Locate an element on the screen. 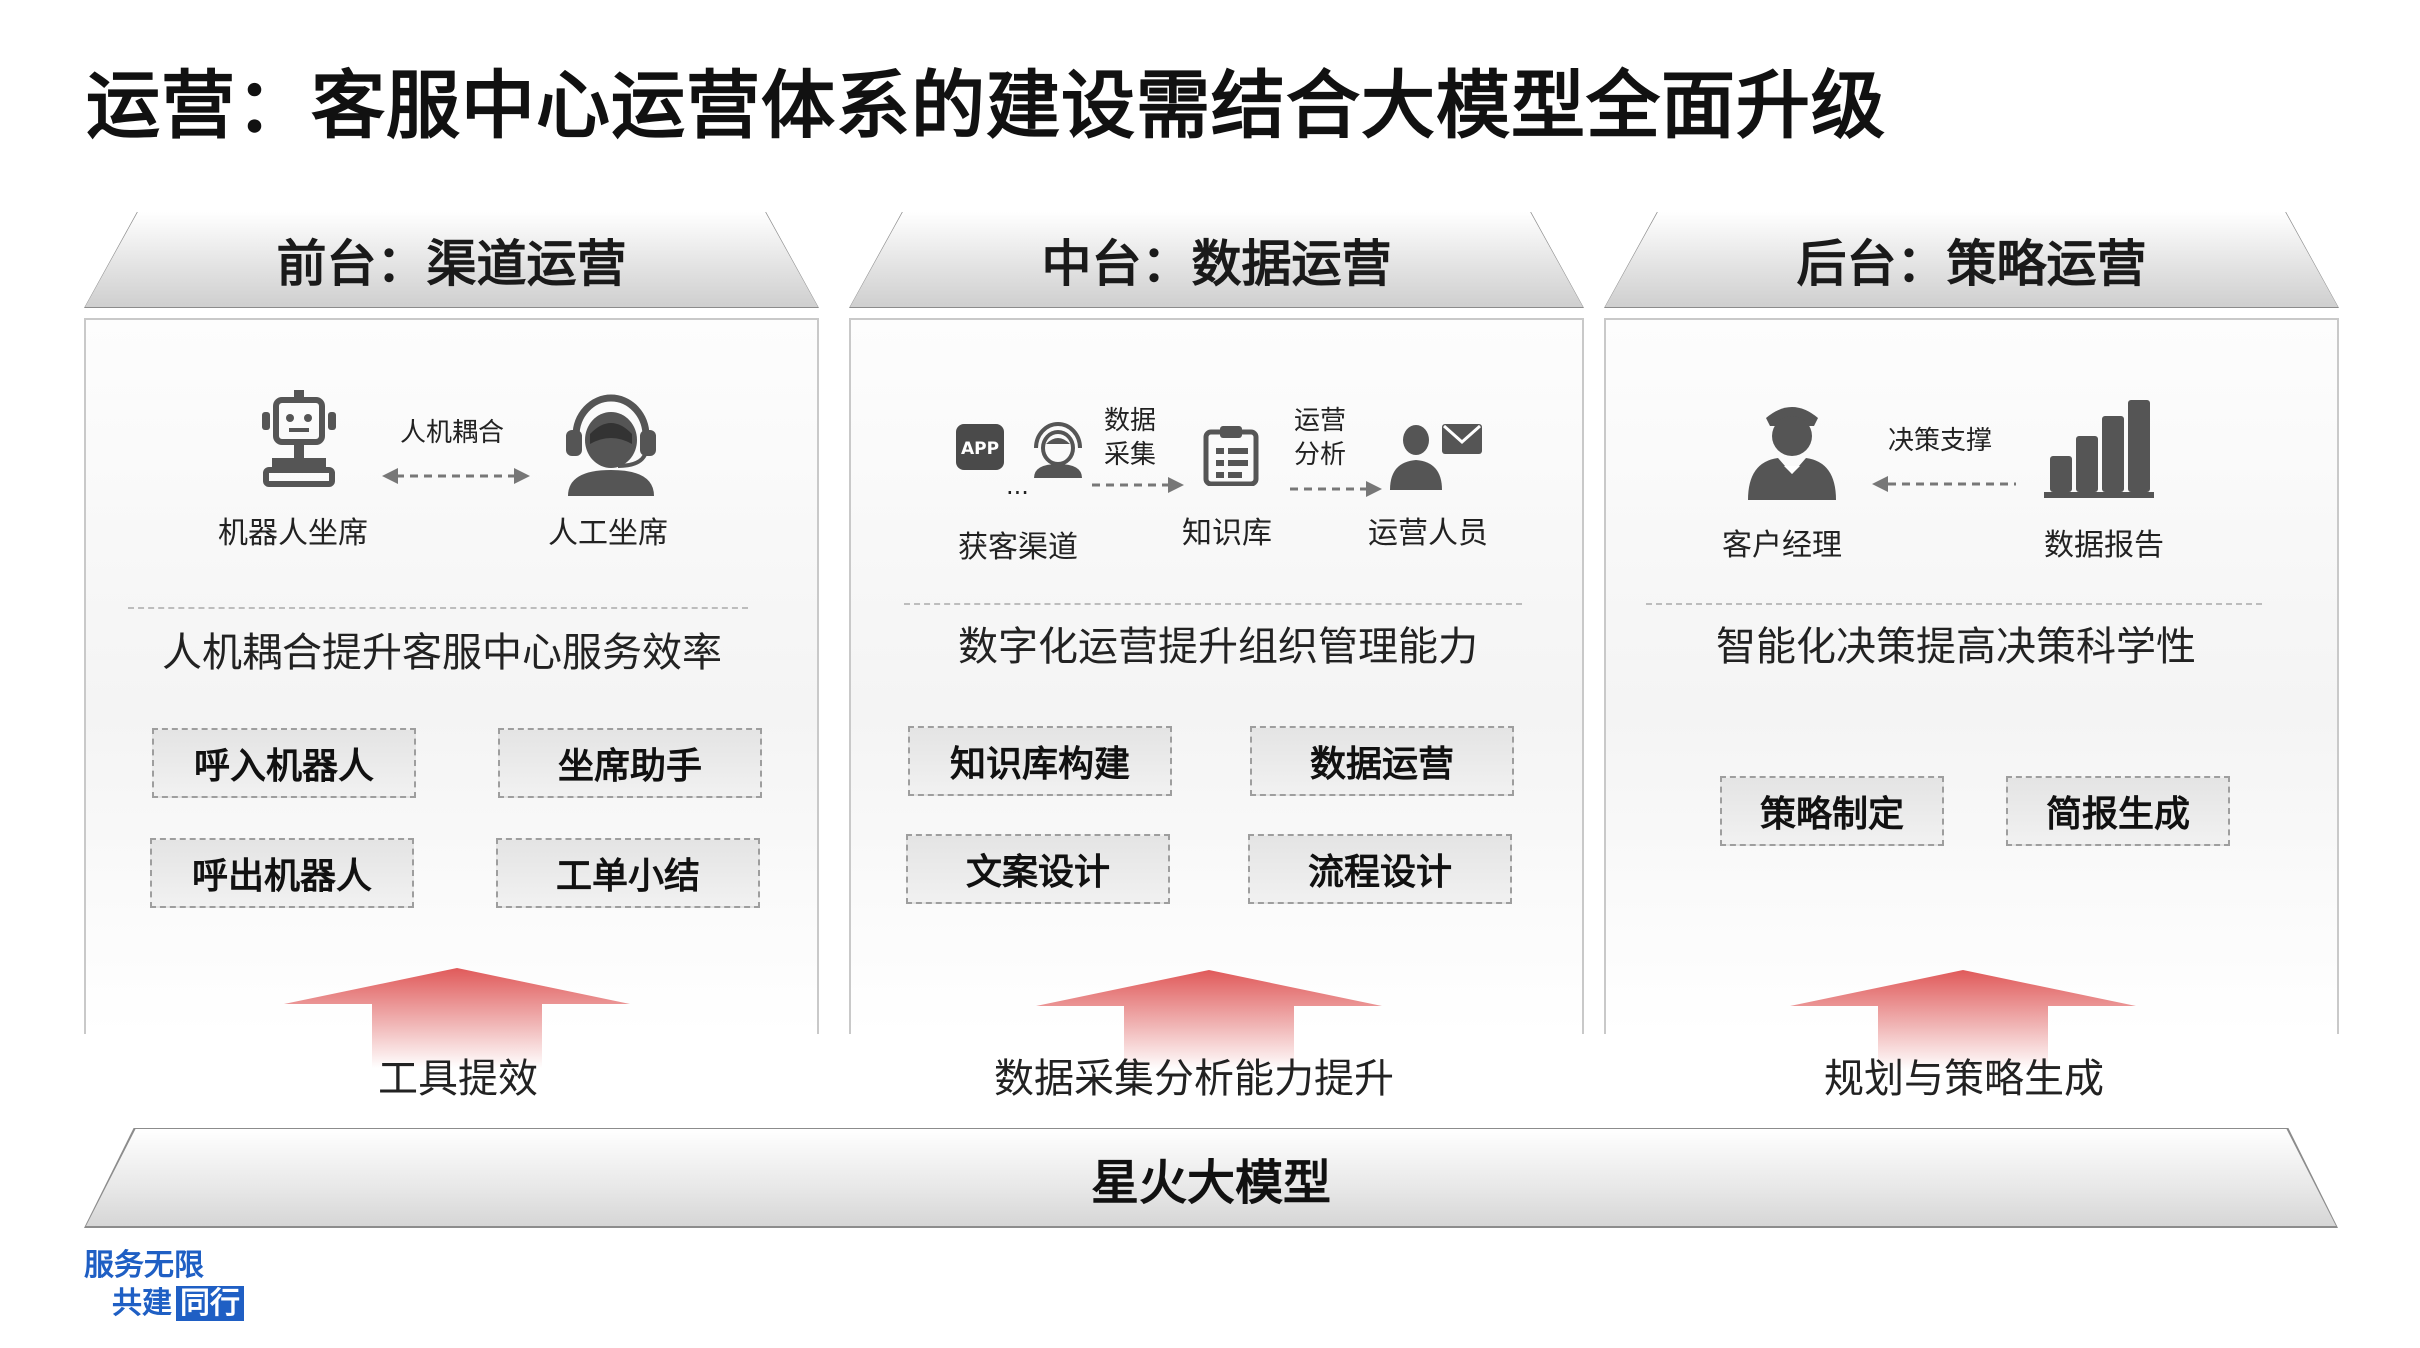 Image resolution: width=2420 pixels, height=1348 pixels. bottom-caption: 数据采集分析能力提升 is located at coordinates (1194, 1079).